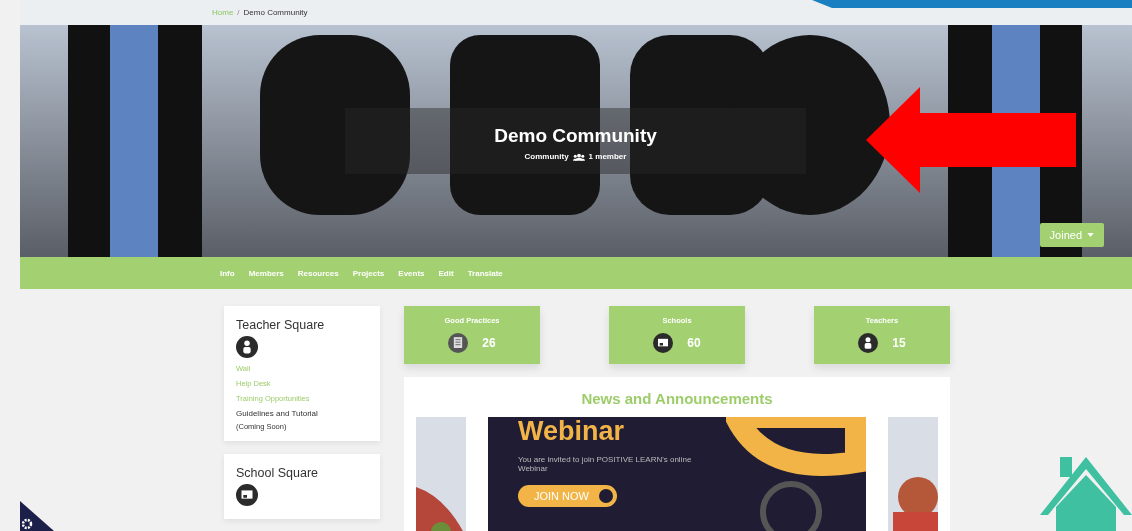 This screenshot has width=1132, height=531. Describe the element at coordinates (971, 140) in the screenshot. I see `arrow-icon` at that location.